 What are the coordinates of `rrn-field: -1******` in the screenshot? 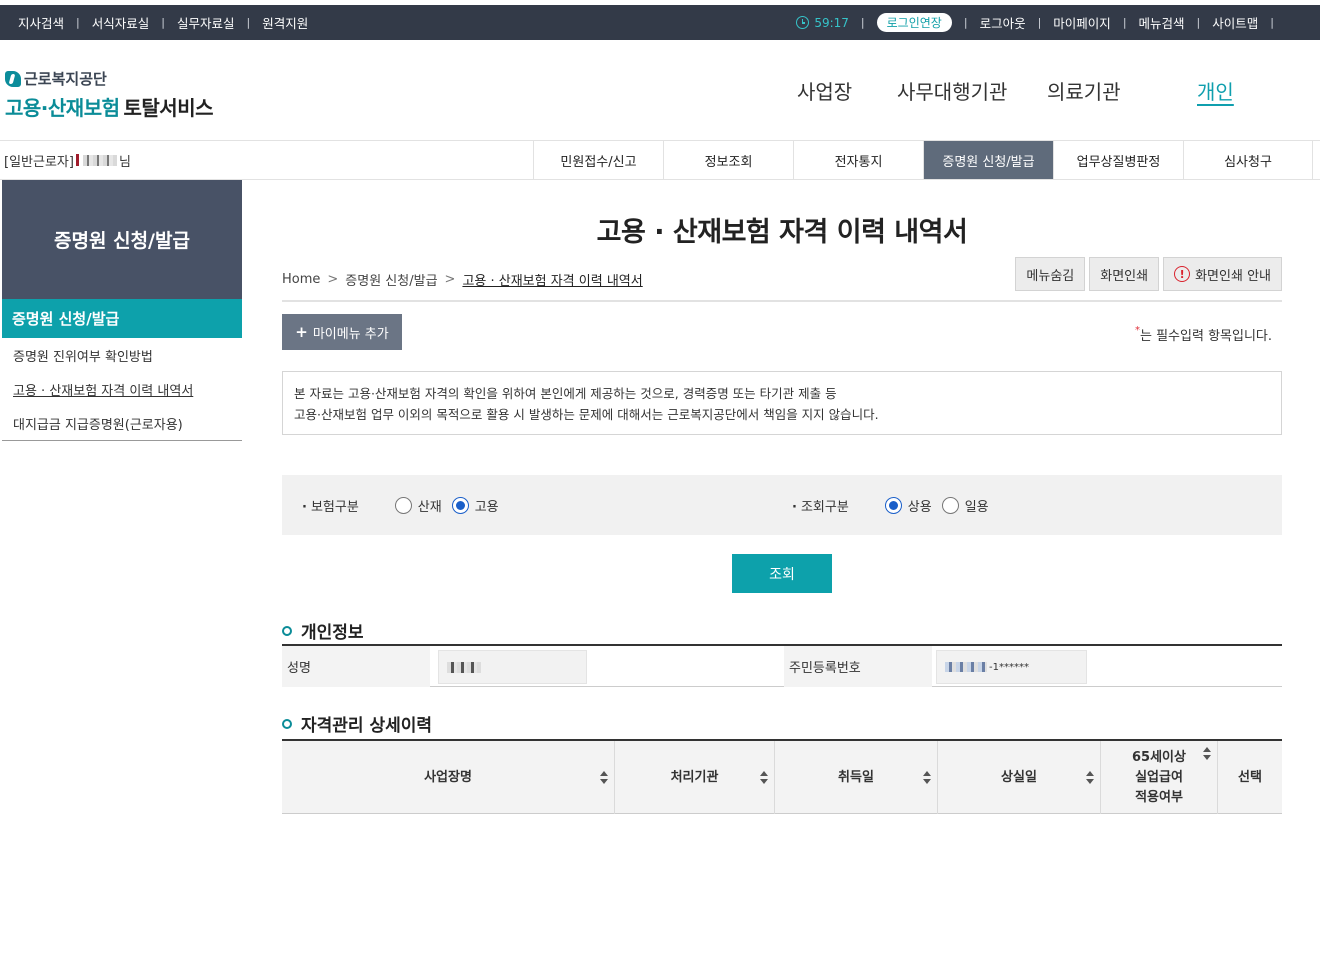 It's located at (1011, 667).